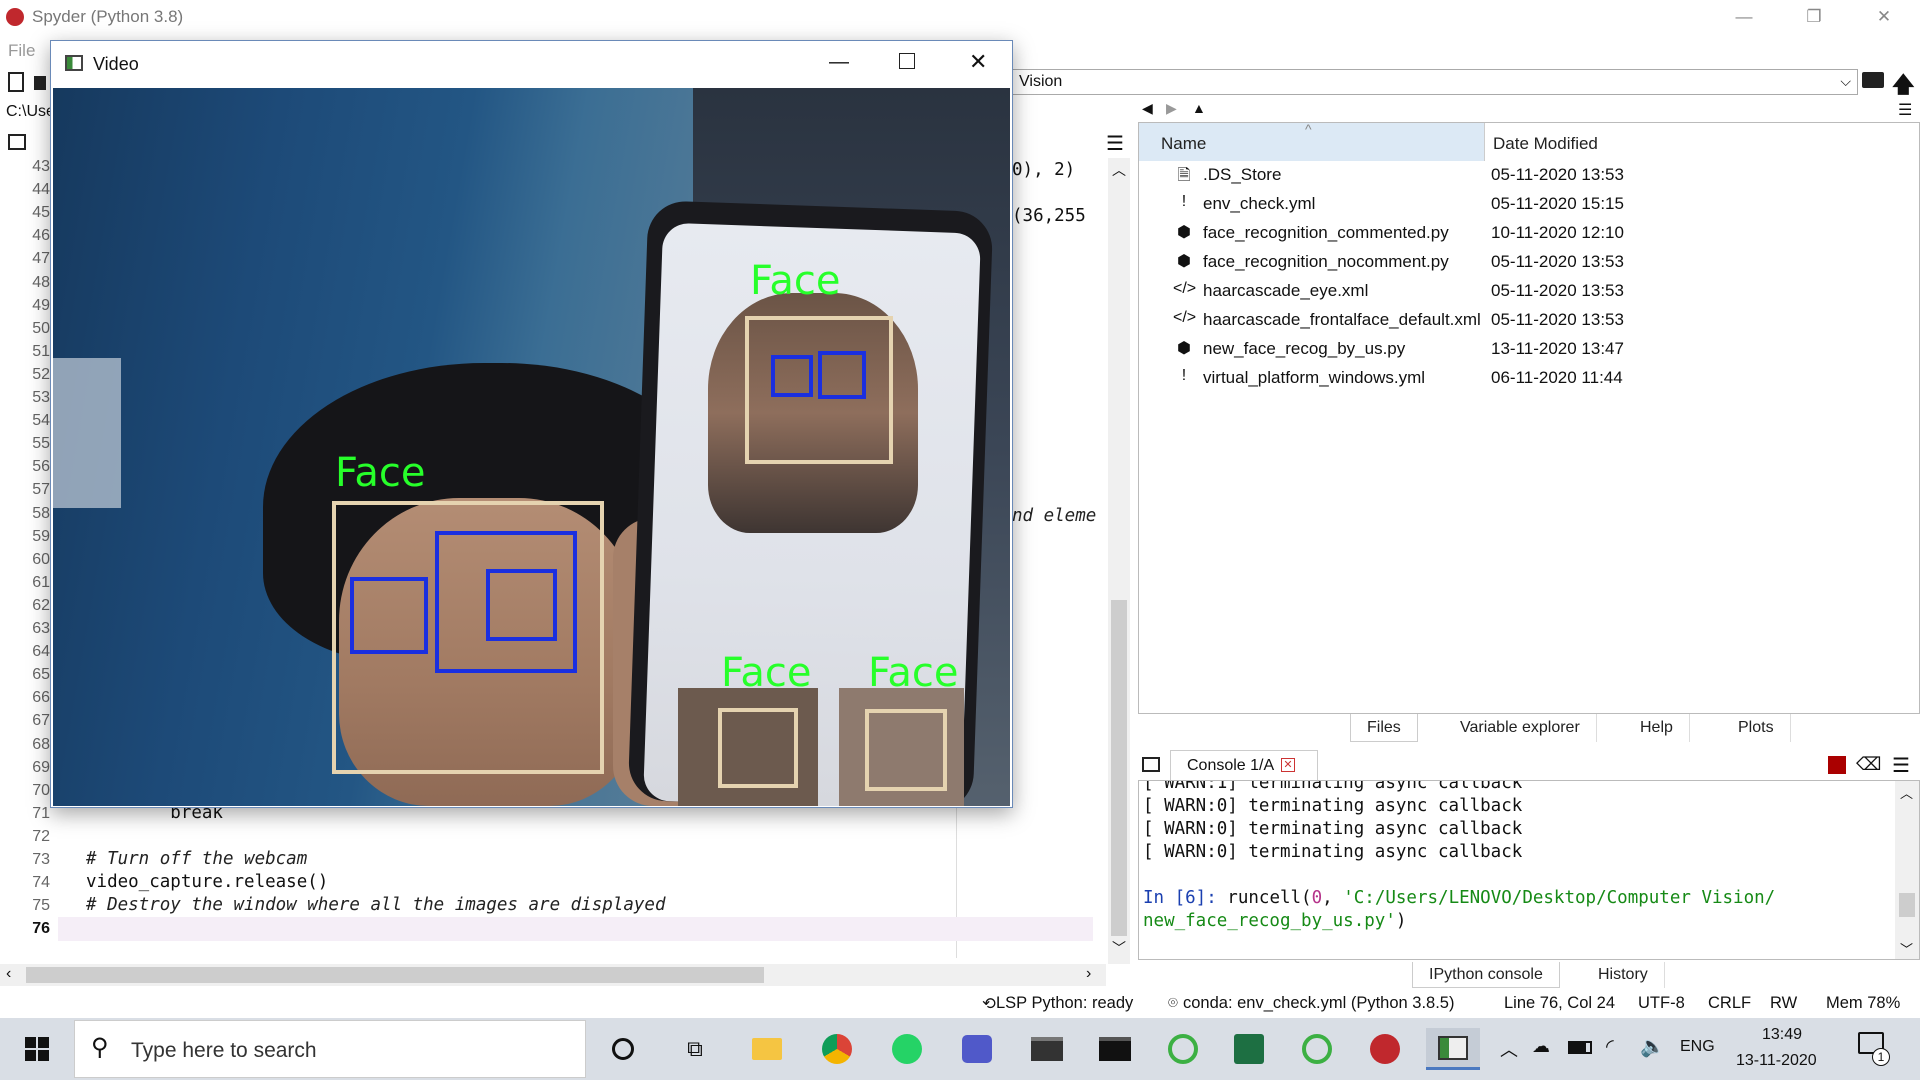 This screenshot has height=1080, width=1920. Describe the element at coordinates (1905, 110) in the screenshot. I see `files-options-menu-icon: ☰` at that location.